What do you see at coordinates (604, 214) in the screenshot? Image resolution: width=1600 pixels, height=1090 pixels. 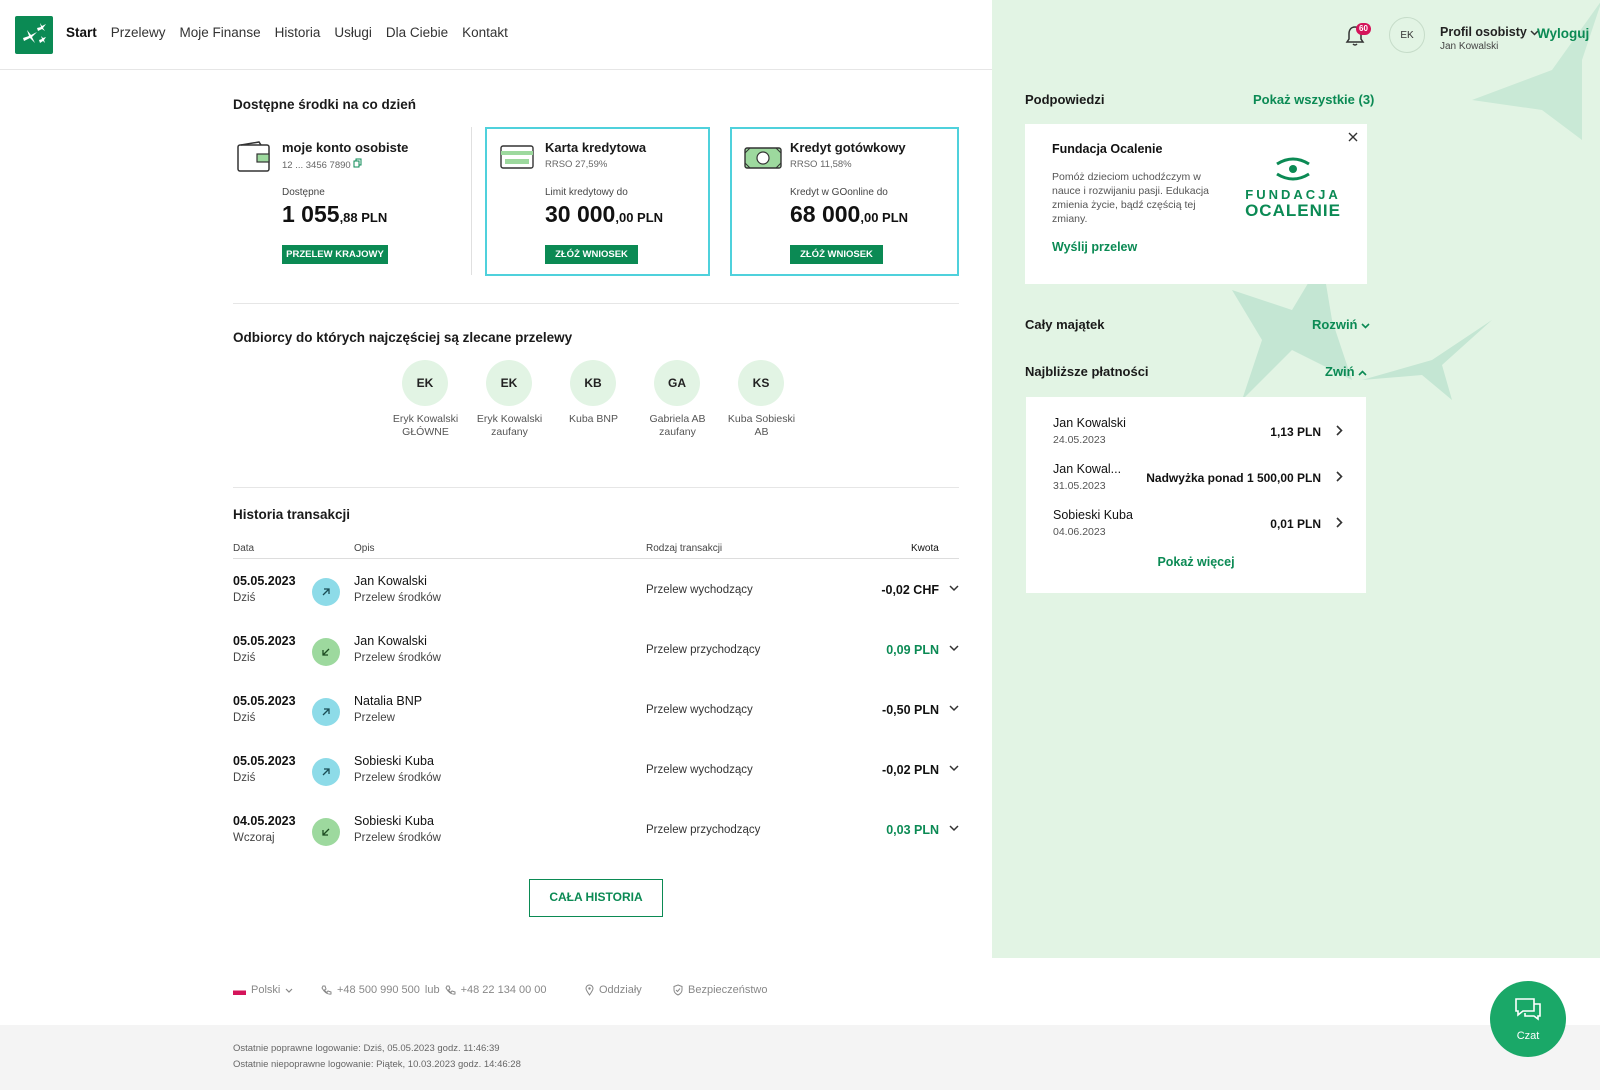 I see `credit-limit-amount: 30 000,00 PLN` at bounding box center [604, 214].